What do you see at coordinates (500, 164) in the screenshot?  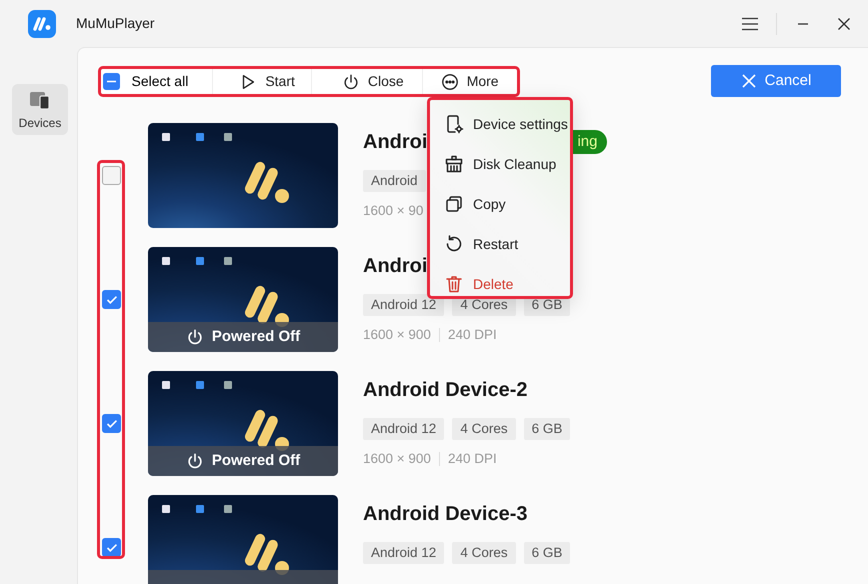 I see `menu-item: Disk Cleanup` at bounding box center [500, 164].